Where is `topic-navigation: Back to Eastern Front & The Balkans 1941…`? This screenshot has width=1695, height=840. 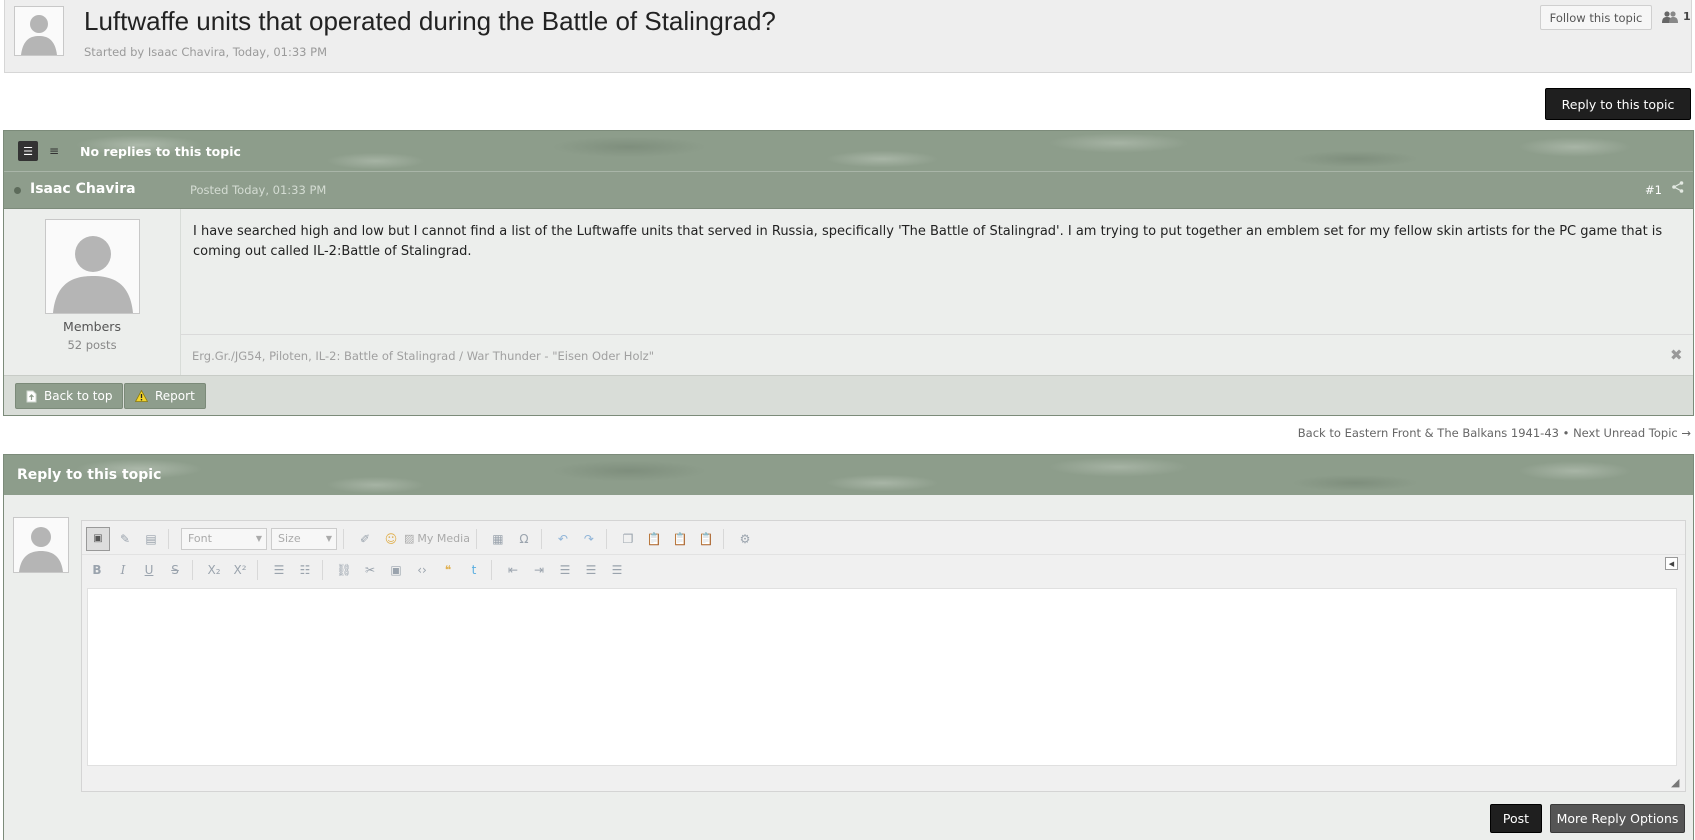
topic-navigation: Back to Eastern Front & The Balkans 1941… is located at coordinates (995, 433).